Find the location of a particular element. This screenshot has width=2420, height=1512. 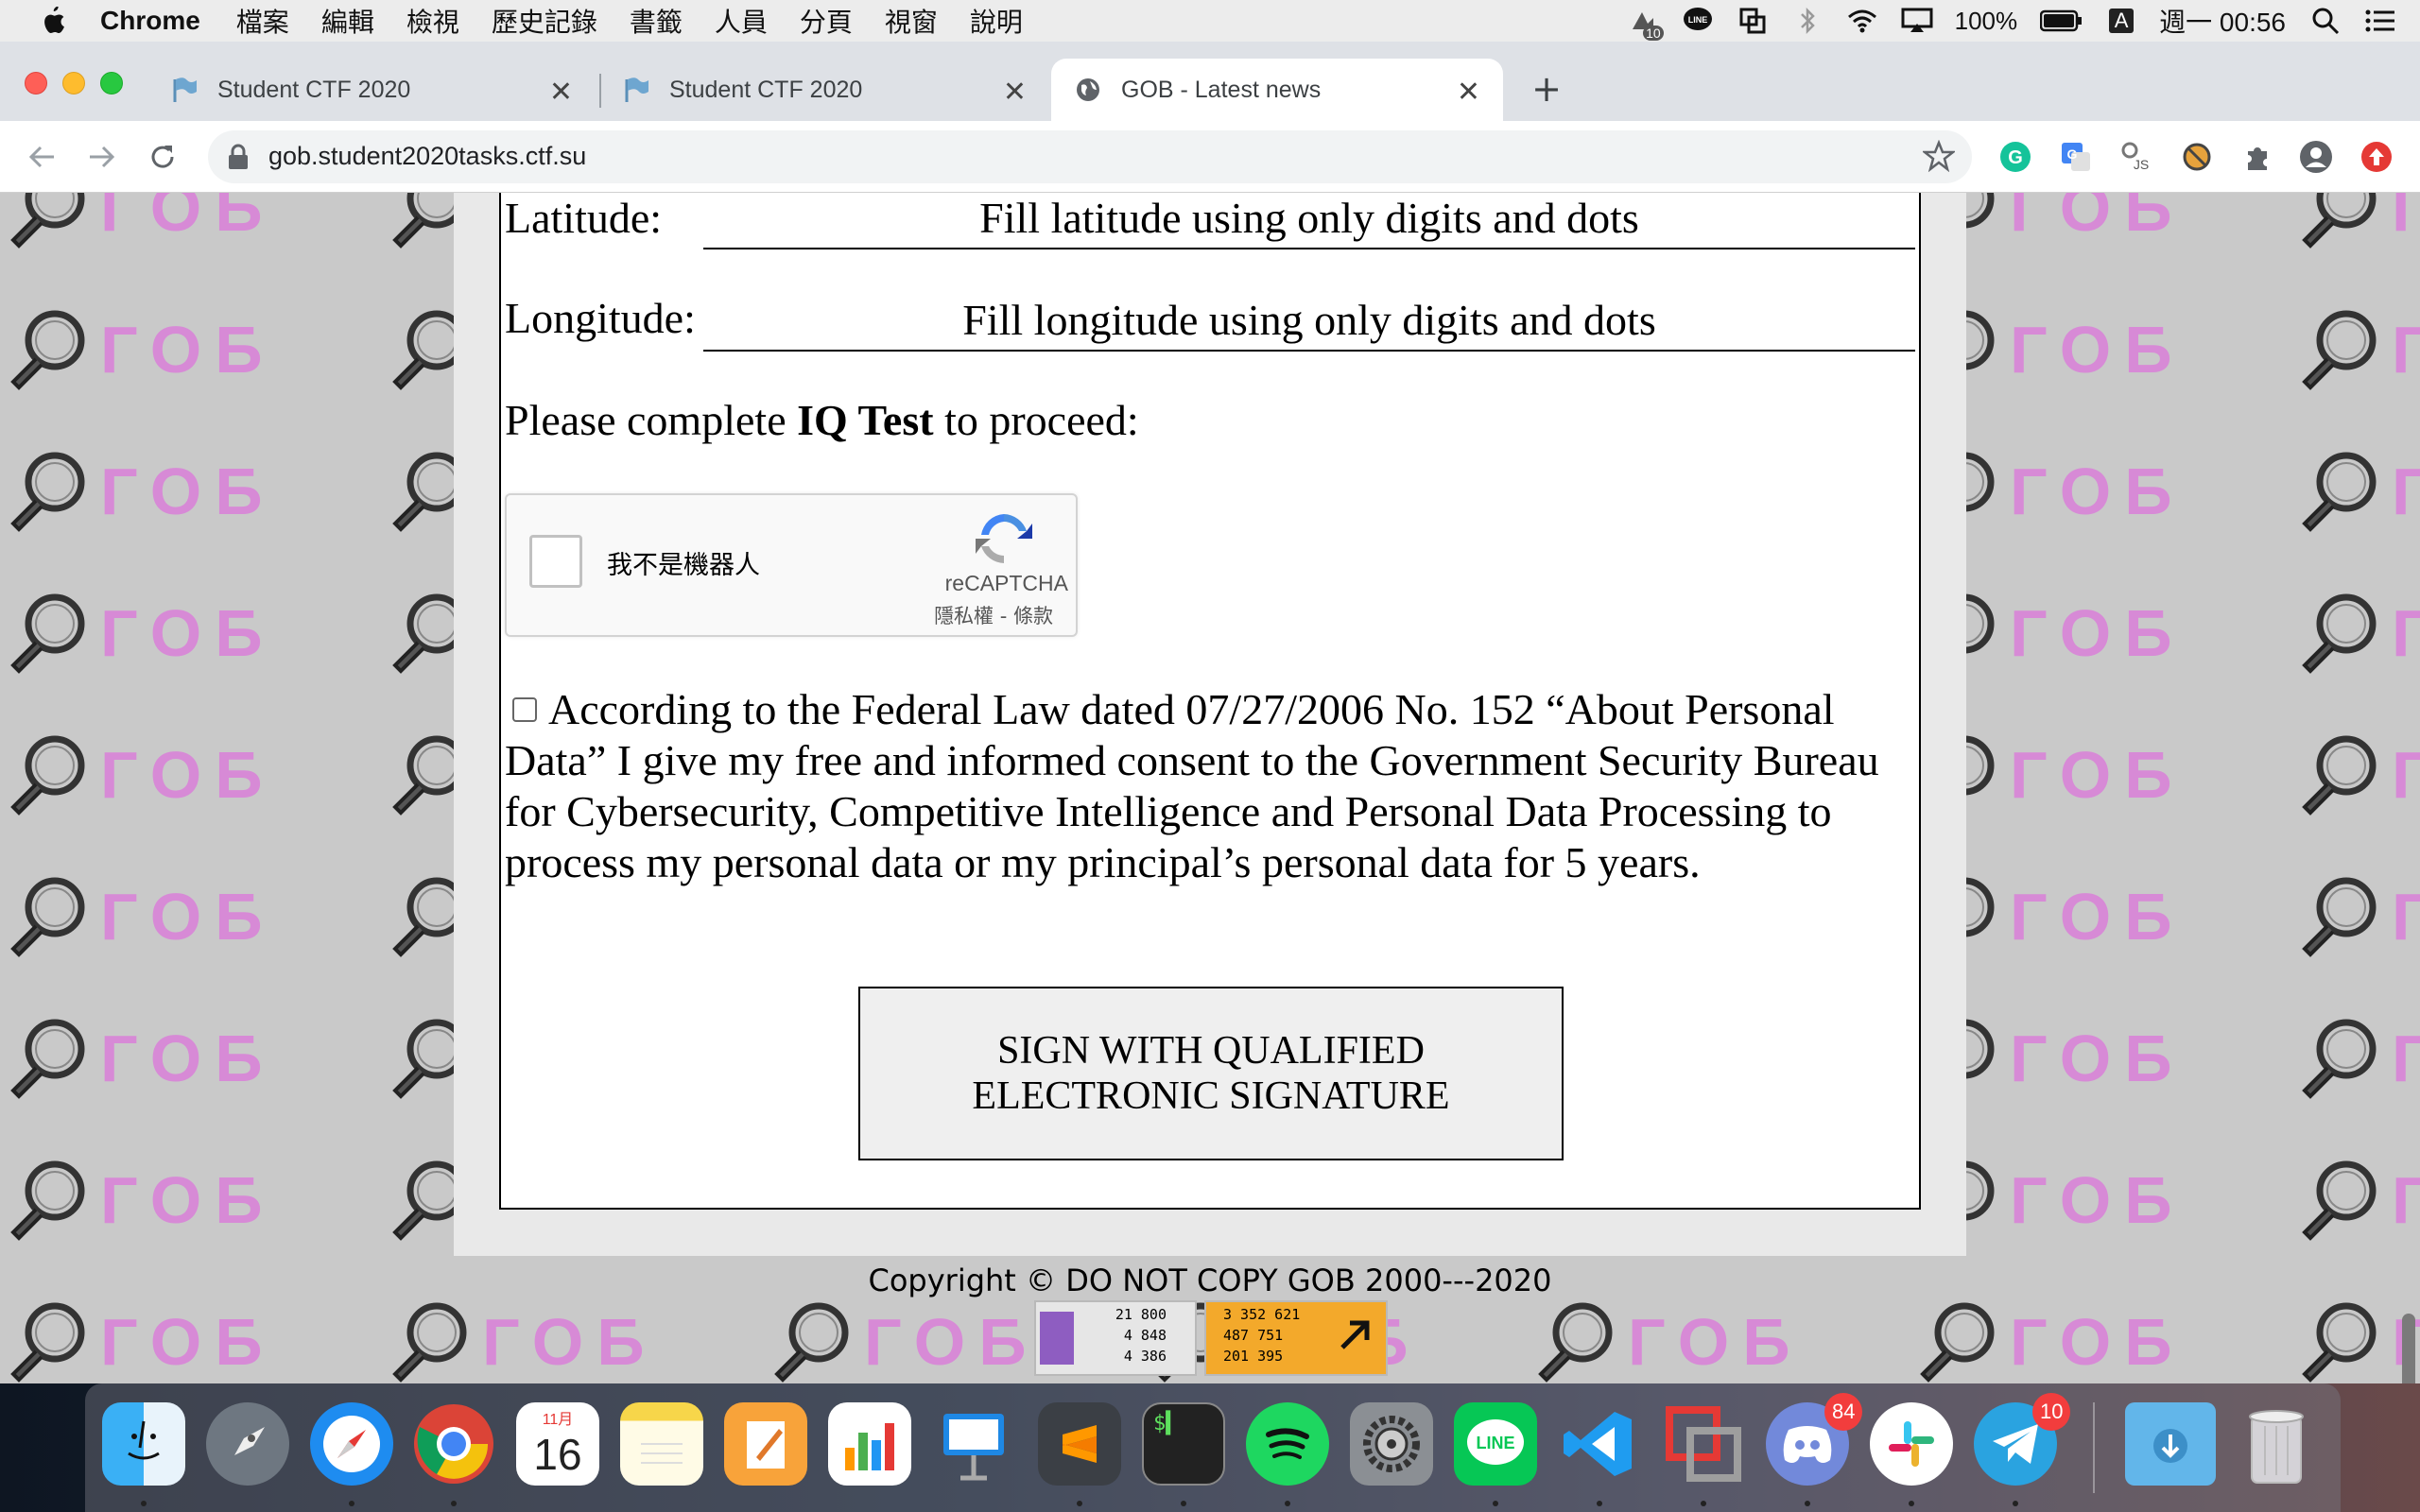

counter-1-line-3: 4 386 is located at coordinates (1145, 1356).